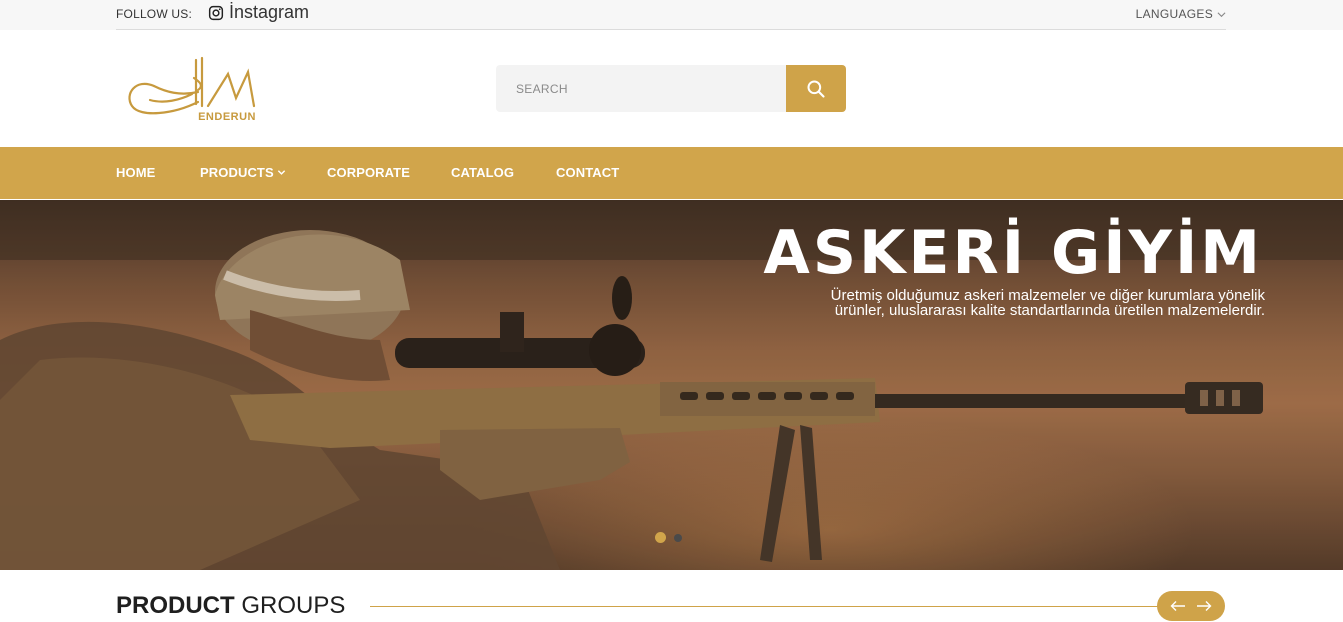 The image size is (1343, 622). I want to click on instagram-link: İnstagram, so click(258, 12).